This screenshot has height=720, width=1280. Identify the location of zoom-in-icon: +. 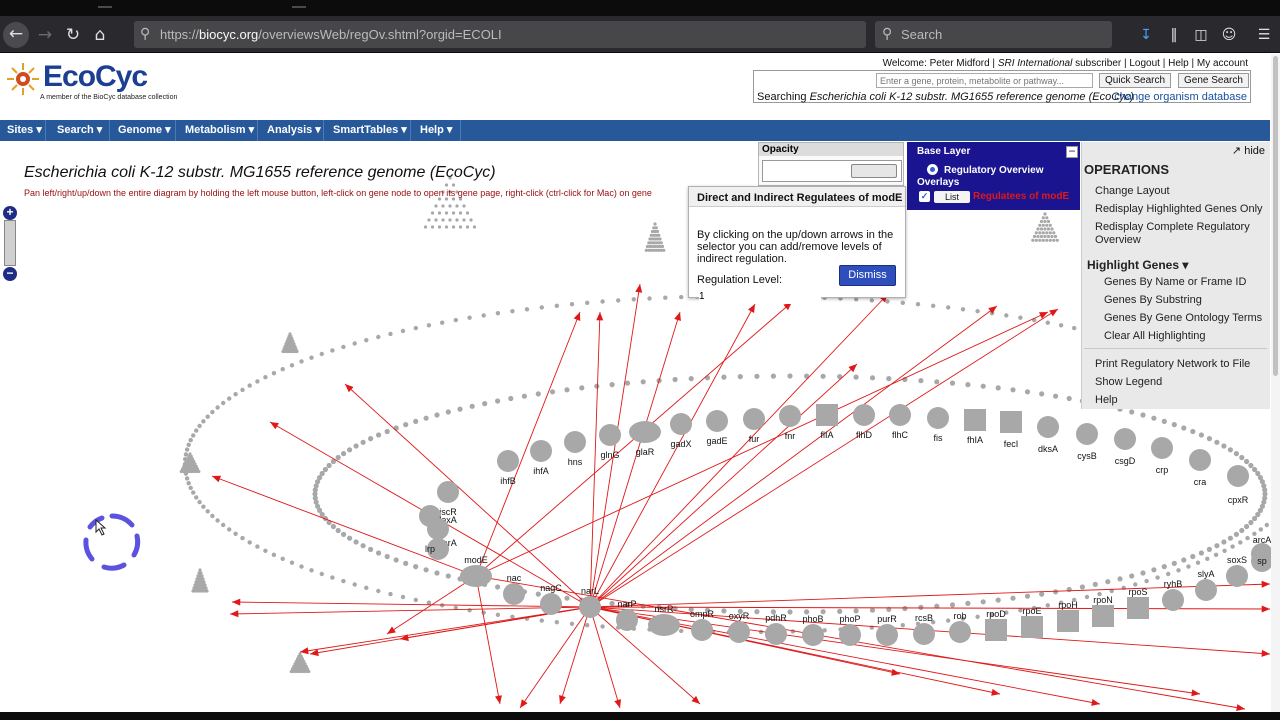
(10, 213).